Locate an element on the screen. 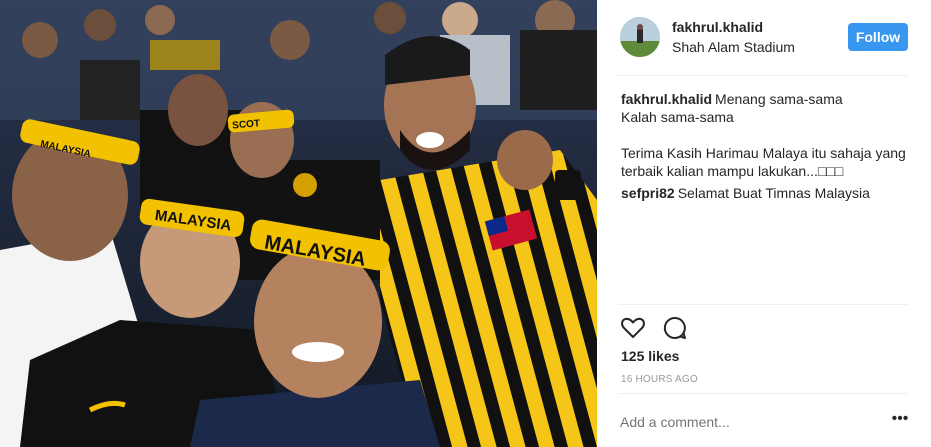  caption-line-1: Menang sama-sama is located at coordinates (779, 99).